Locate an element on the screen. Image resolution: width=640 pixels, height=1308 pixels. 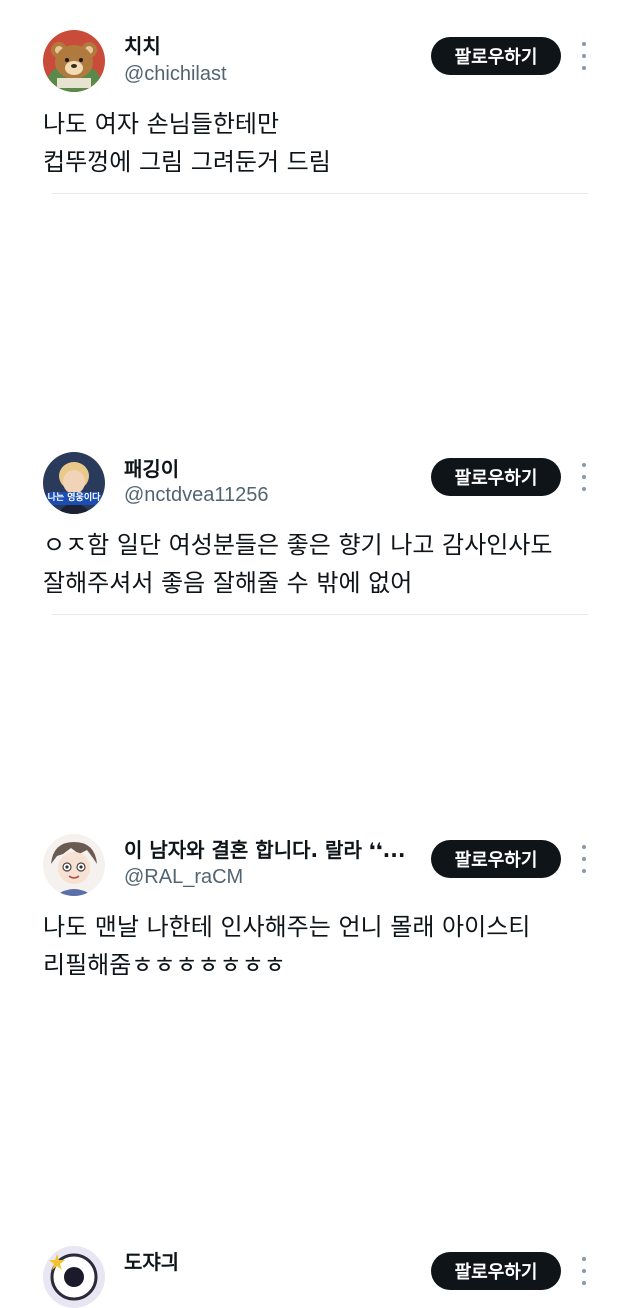
star-character-avatar-icon is located at coordinates (74, 1277).